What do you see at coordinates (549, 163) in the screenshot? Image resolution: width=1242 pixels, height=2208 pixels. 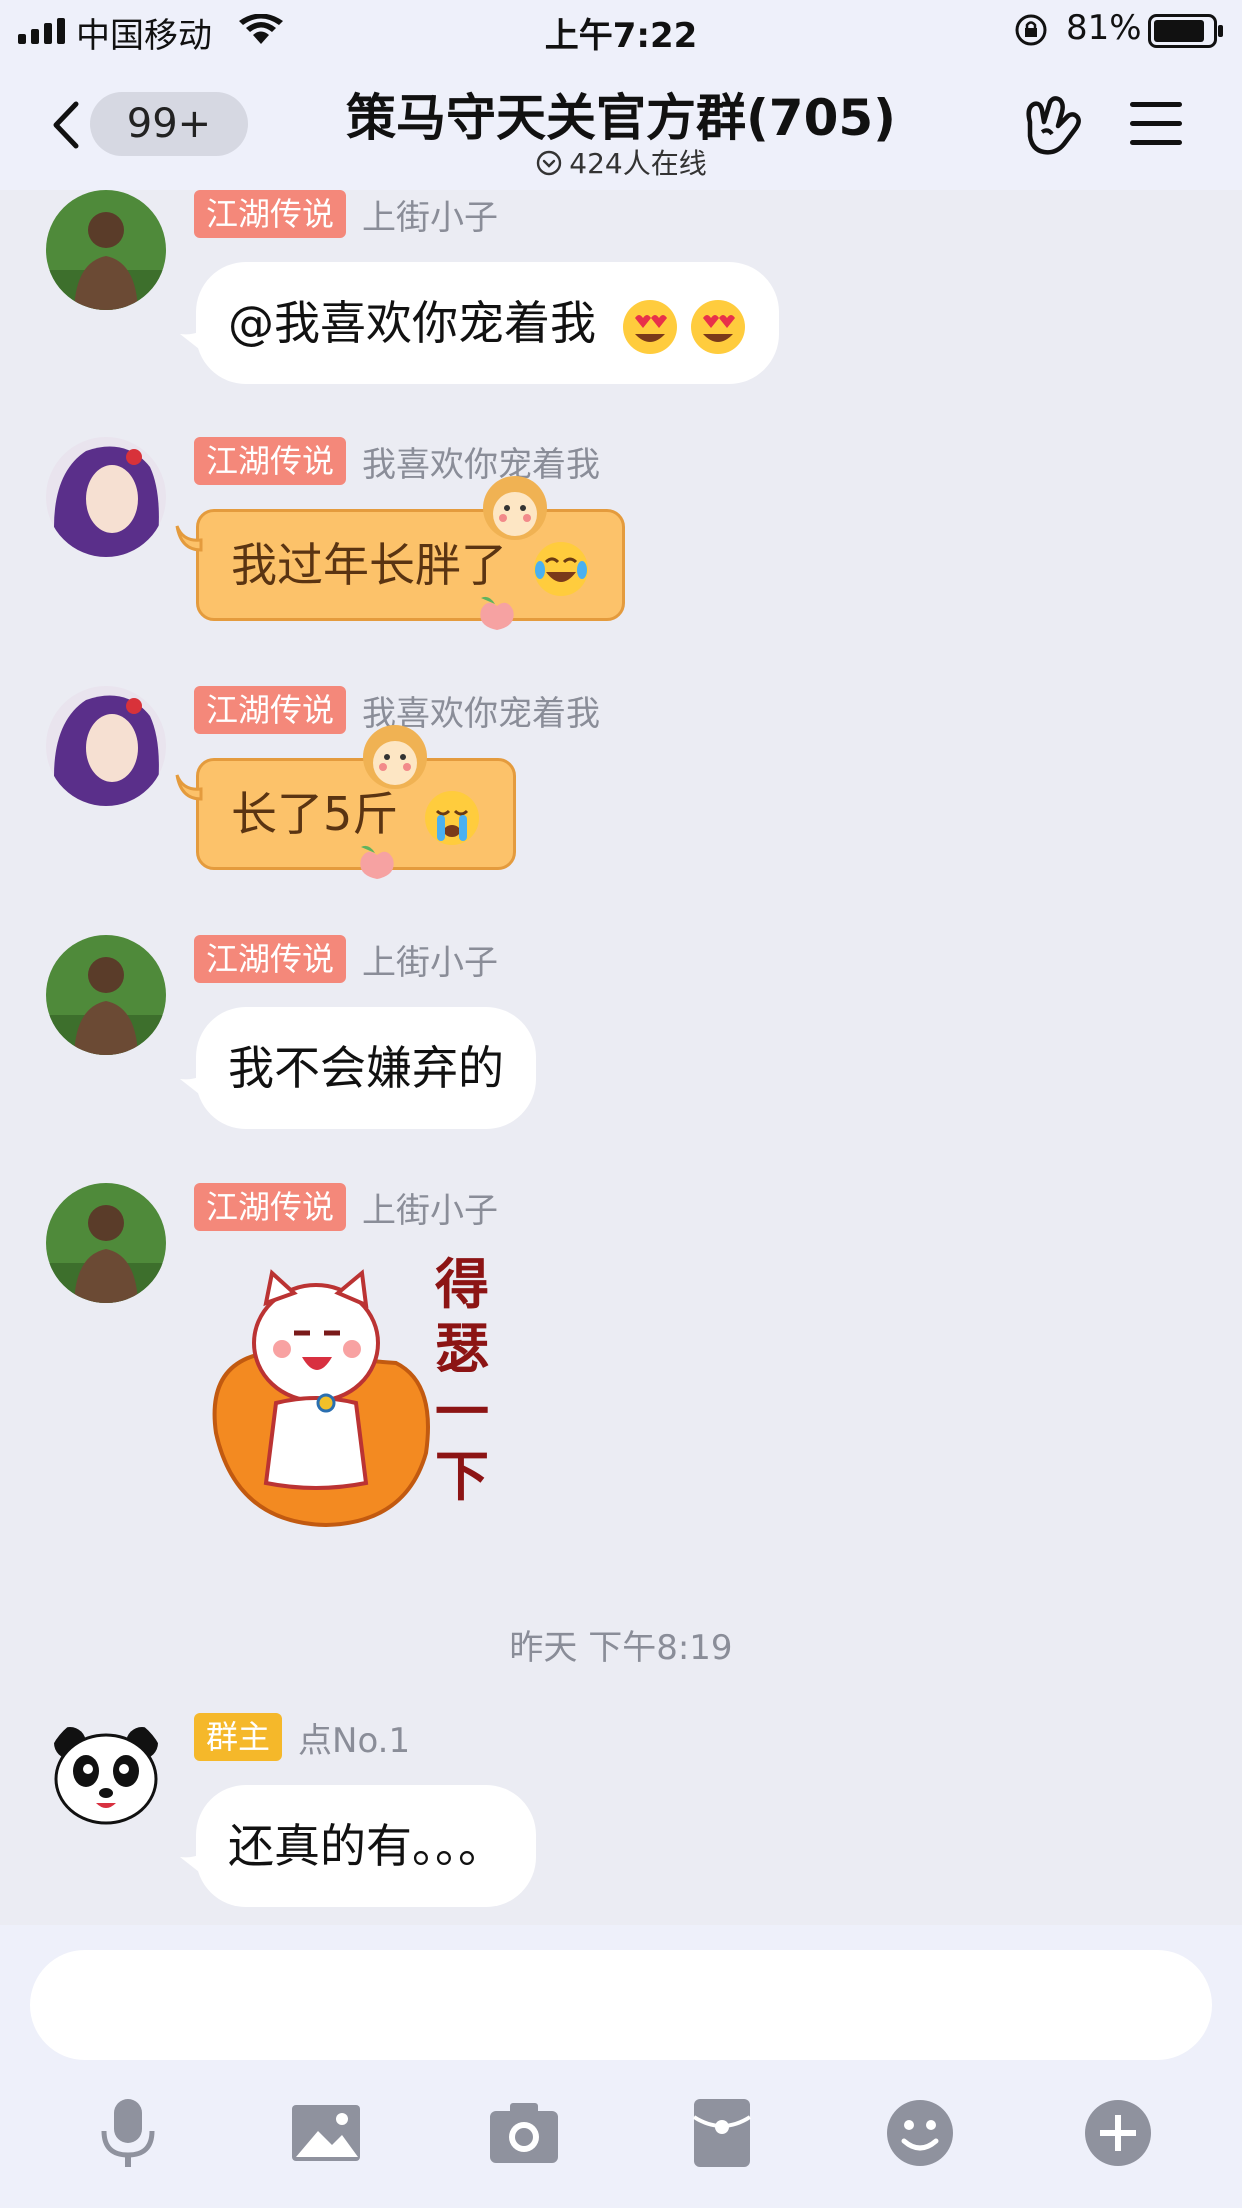 I see `chevron-down-circle-icon` at bounding box center [549, 163].